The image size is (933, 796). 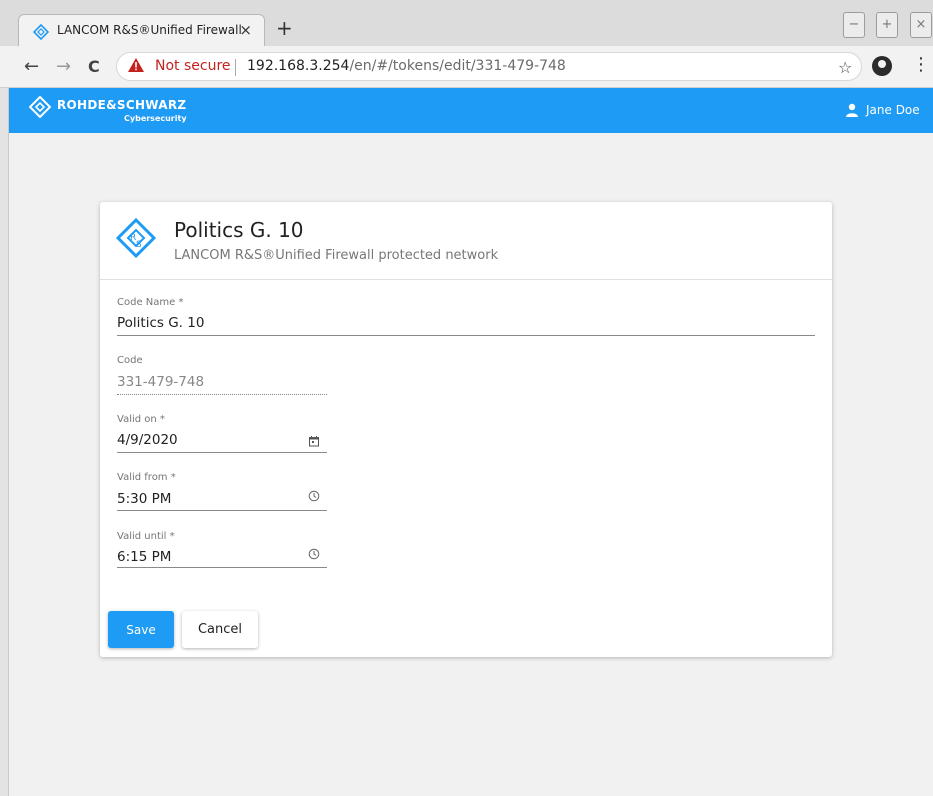 What do you see at coordinates (144, 499) in the screenshot?
I see `valid-from-input: 5:30 PM` at bounding box center [144, 499].